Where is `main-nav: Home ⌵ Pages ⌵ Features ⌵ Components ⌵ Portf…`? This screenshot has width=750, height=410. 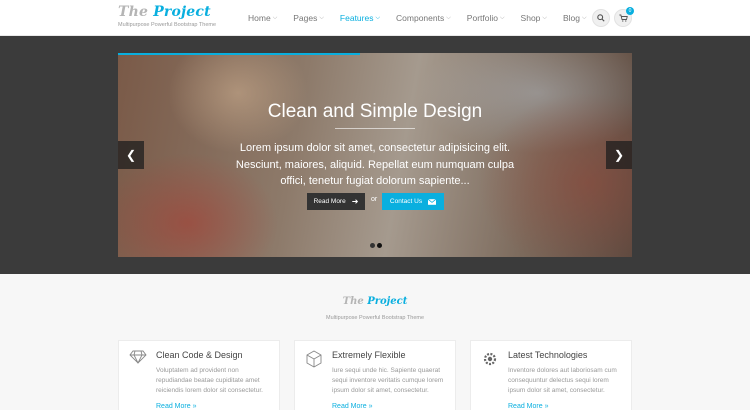
main-nav: Home ⌵ Pages ⌵ Features ⌵ Components ⌵ Portf… is located at coordinates (425, 18).